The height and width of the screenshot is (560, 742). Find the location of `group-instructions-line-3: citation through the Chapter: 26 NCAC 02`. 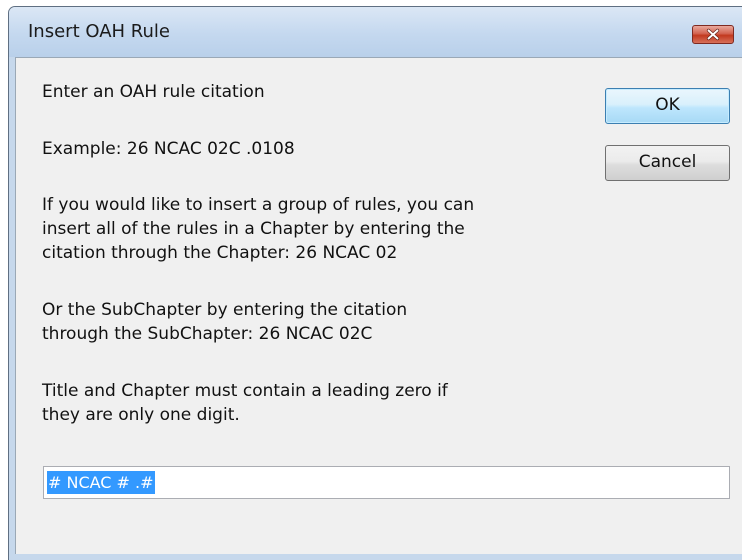

group-instructions-line-3: citation through the Chapter: 26 NCAC 02 is located at coordinates (220, 253).